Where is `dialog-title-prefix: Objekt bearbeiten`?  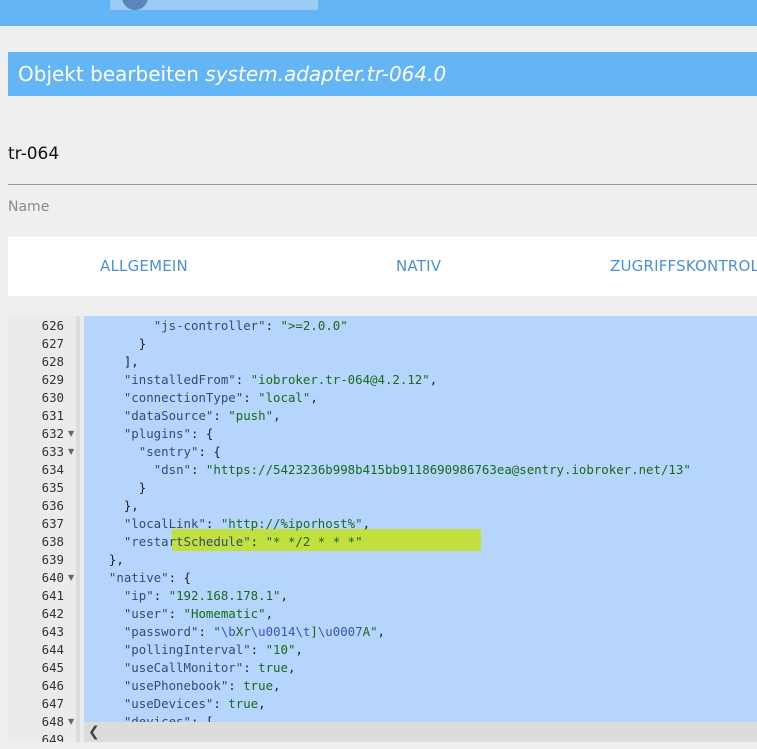 dialog-title-prefix: Objekt bearbeiten is located at coordinates (108, 74).